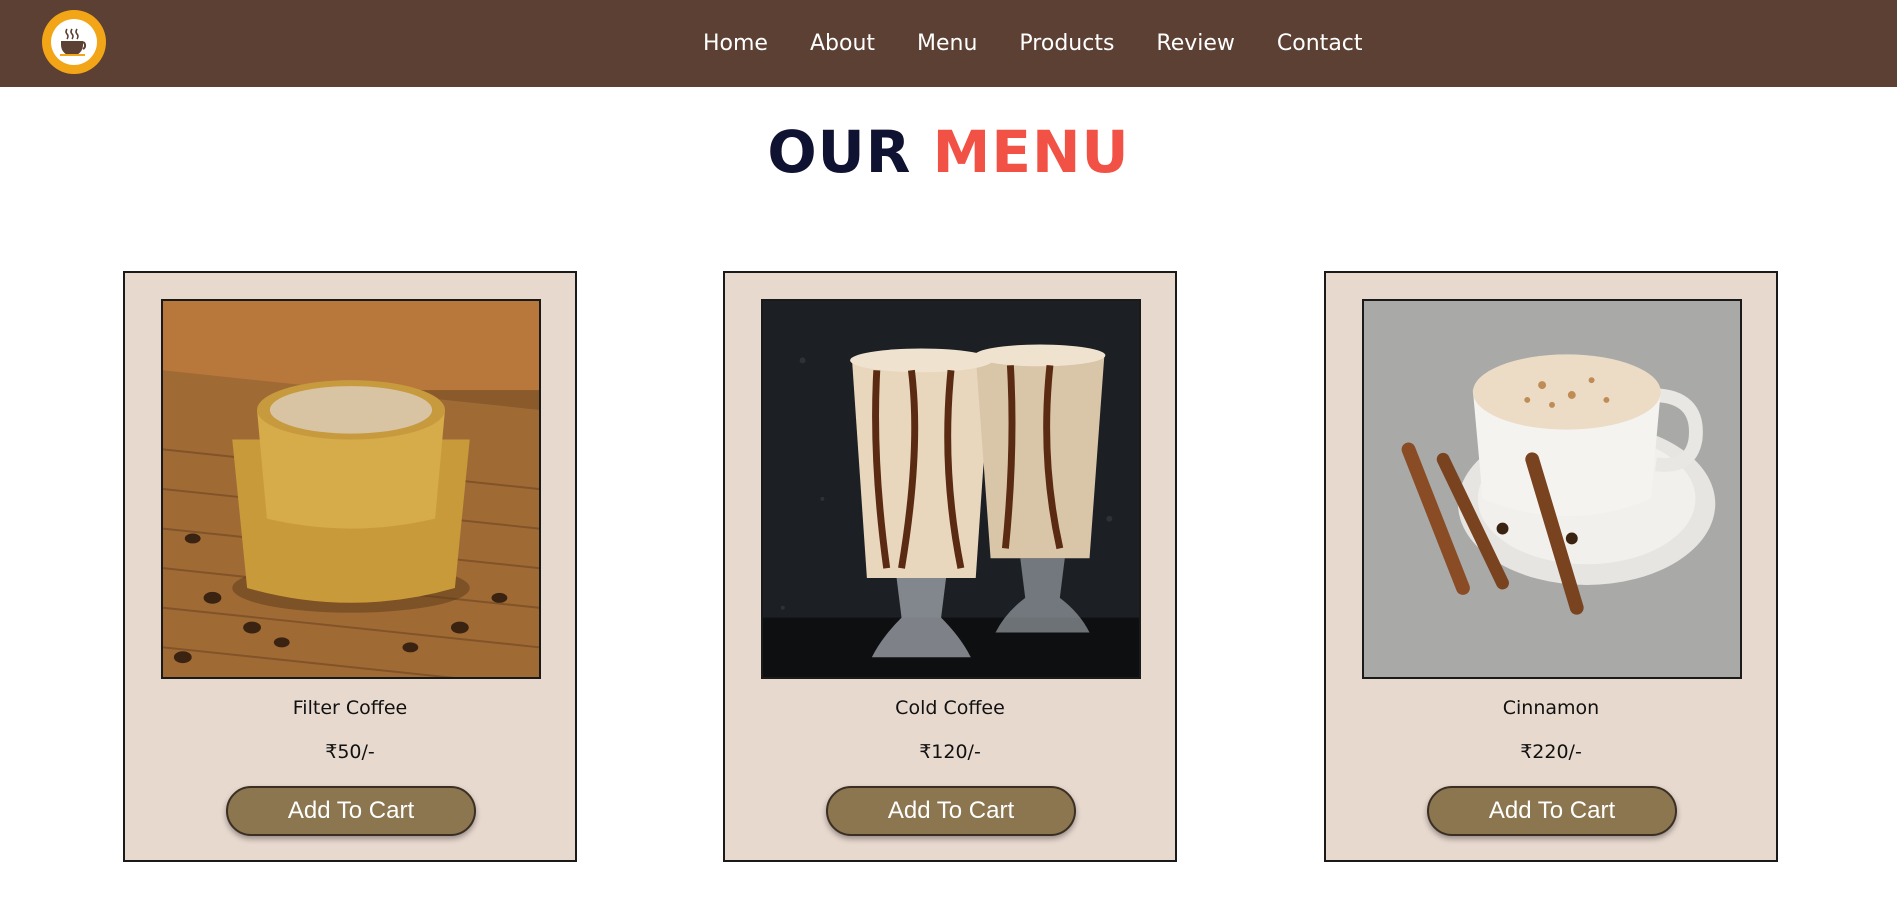 The image size is (1897, 902). I want to click on section-title-part2: MENU, so click(1031, 152).